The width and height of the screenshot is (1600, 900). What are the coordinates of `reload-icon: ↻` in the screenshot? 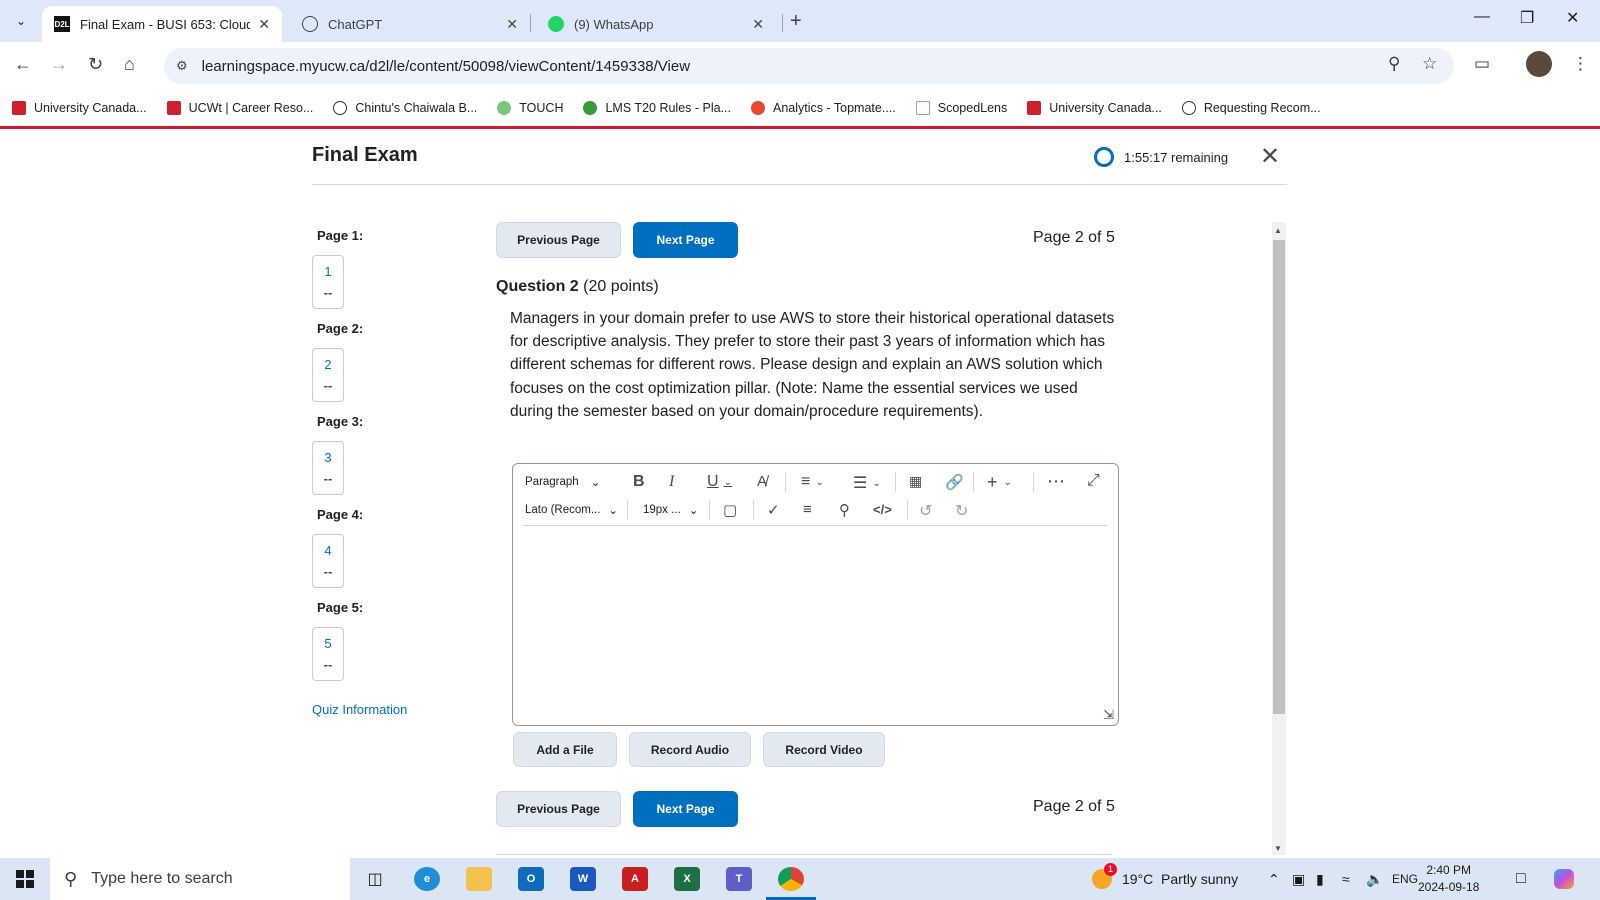 It's located at (95, 64).